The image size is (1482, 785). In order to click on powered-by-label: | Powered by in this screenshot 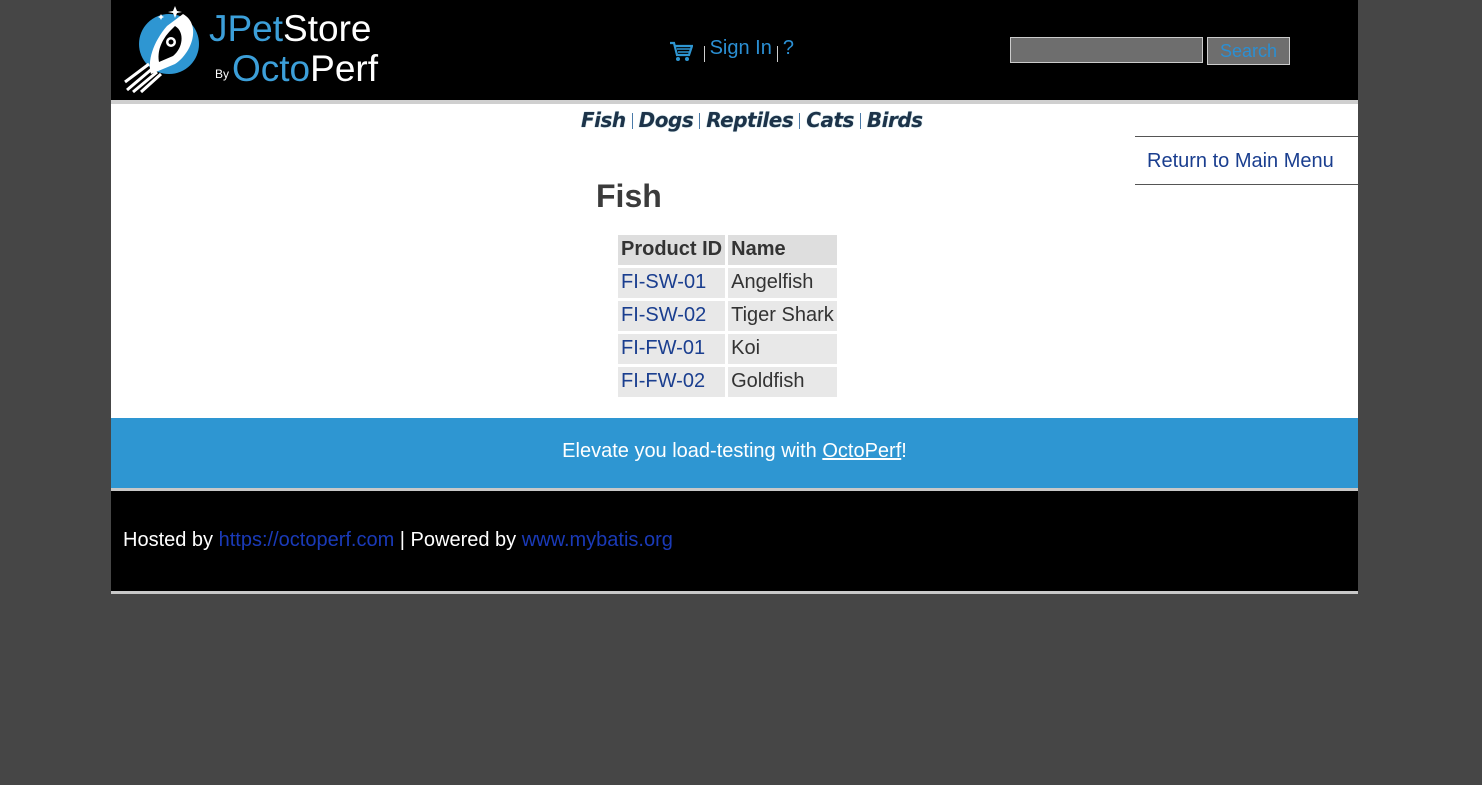, I will do `click(458, 540)`.